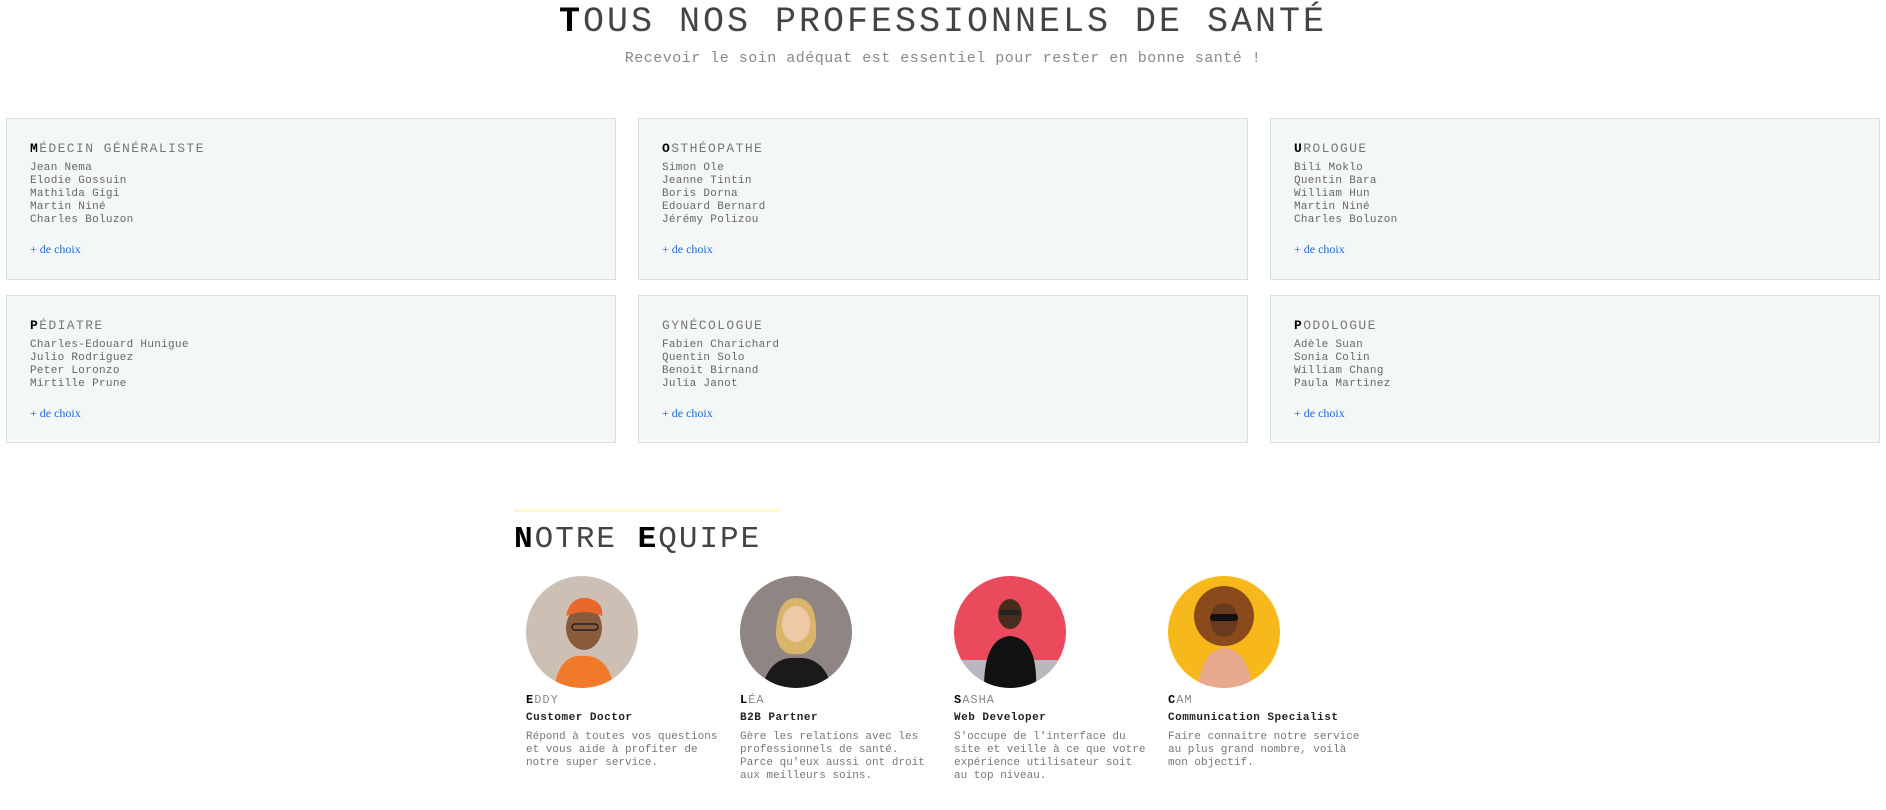 The width and height of the screenshot is (1886, 810). I want to click on member-name: LÉA, so click(847, 700).